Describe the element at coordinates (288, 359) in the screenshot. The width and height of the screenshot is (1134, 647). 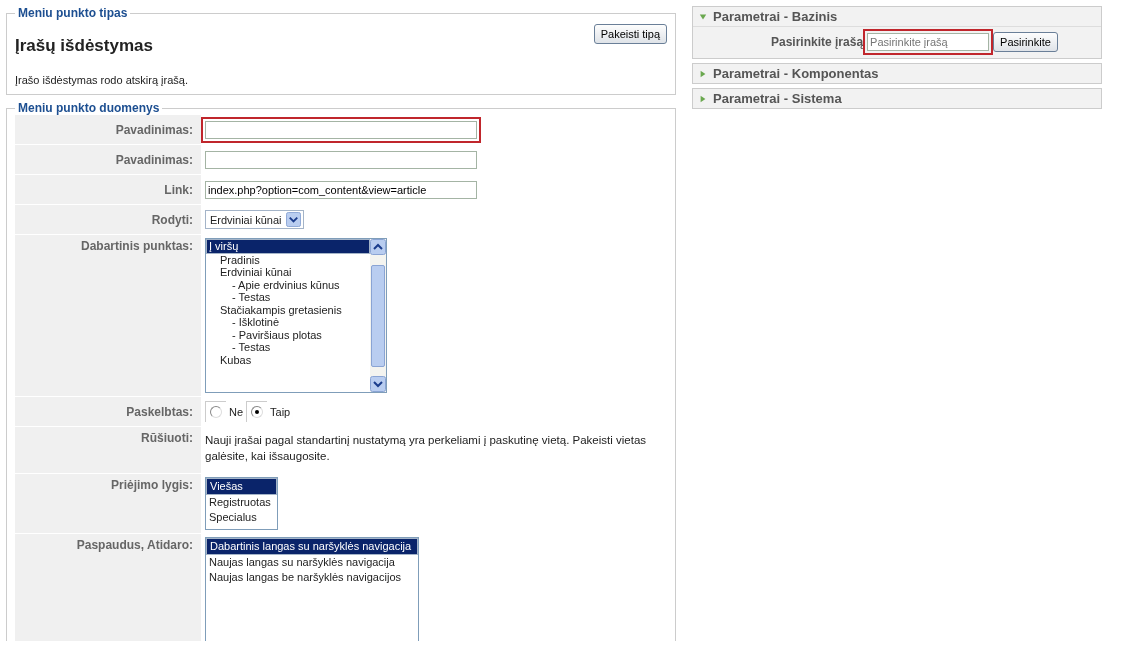
I see `list-item: Kubas` at that location.